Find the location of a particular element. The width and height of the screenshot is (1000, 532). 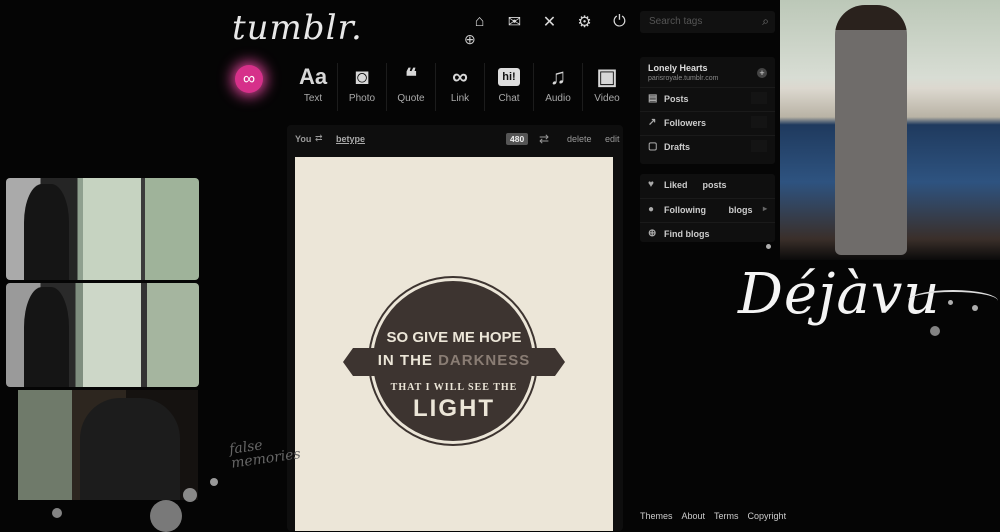

activity-icon: ✕ is located at coordinates (549, 22).